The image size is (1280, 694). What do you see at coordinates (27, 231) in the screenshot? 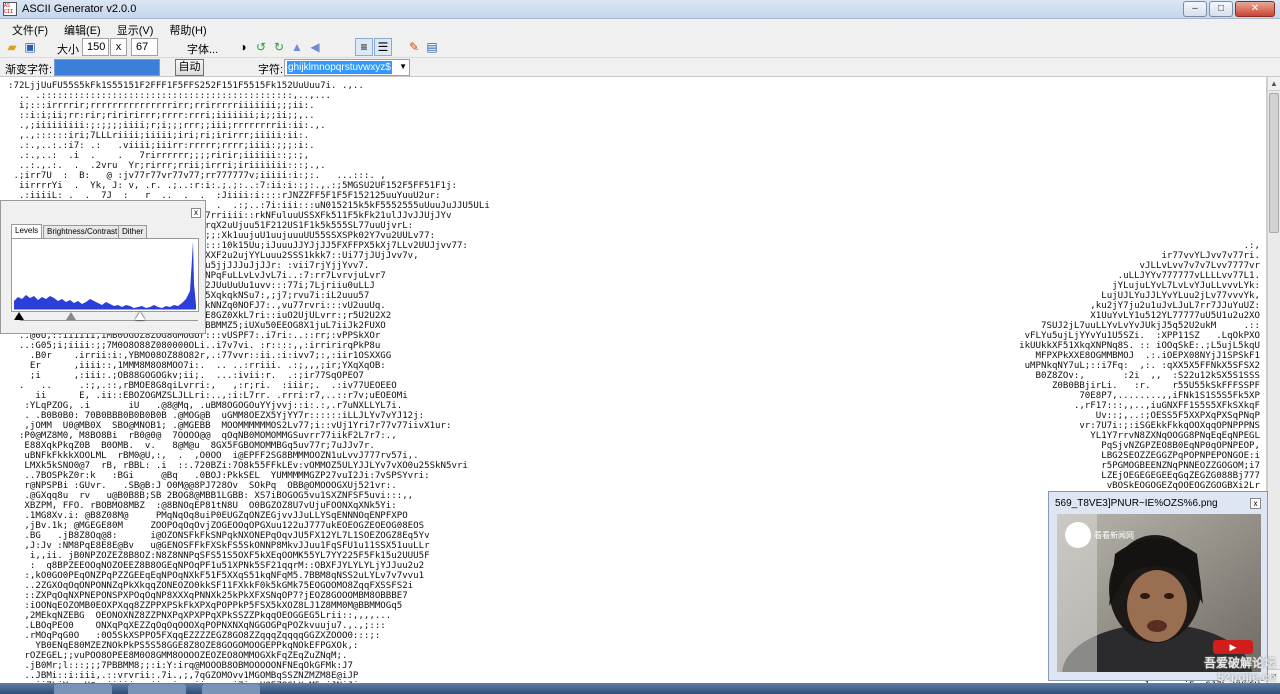
I see `tab-levels: Levels` at bounding box center [27, 231].